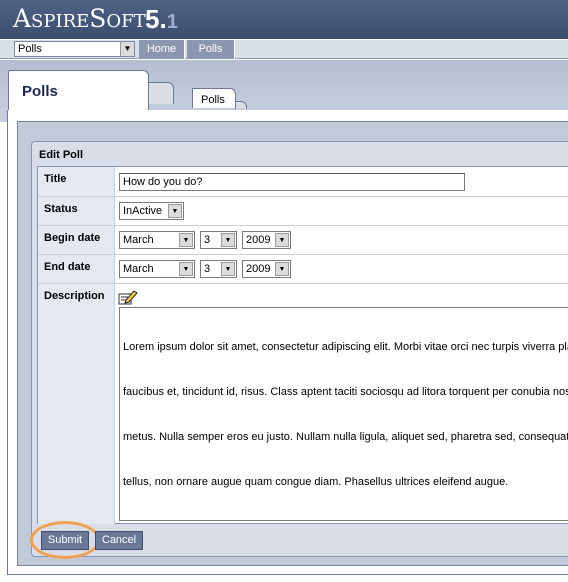  I want to click on status-select-value: InActive, so click(143, 211).